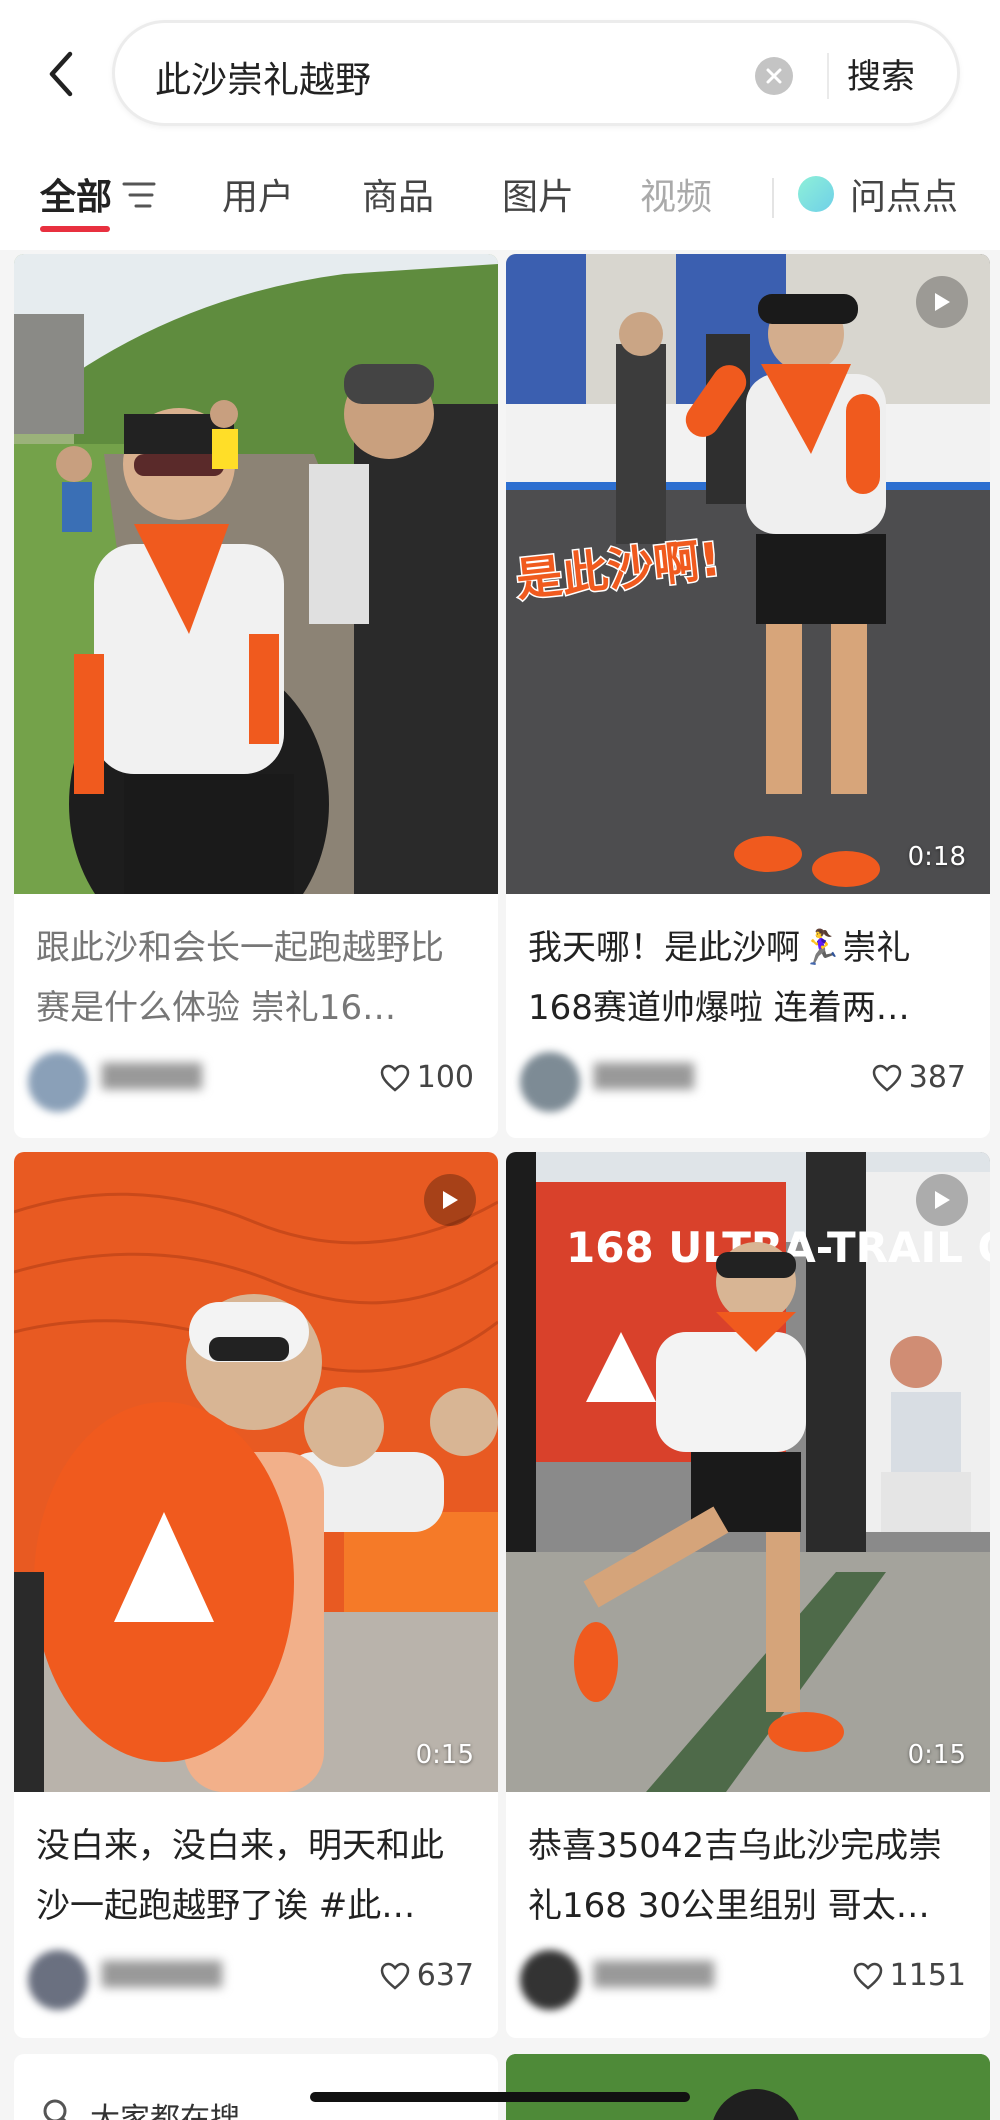  What do you see at coordinates (676, 194) in the screenshot?
I see `tab-videos: 视频` at bounding box center [676, 194].